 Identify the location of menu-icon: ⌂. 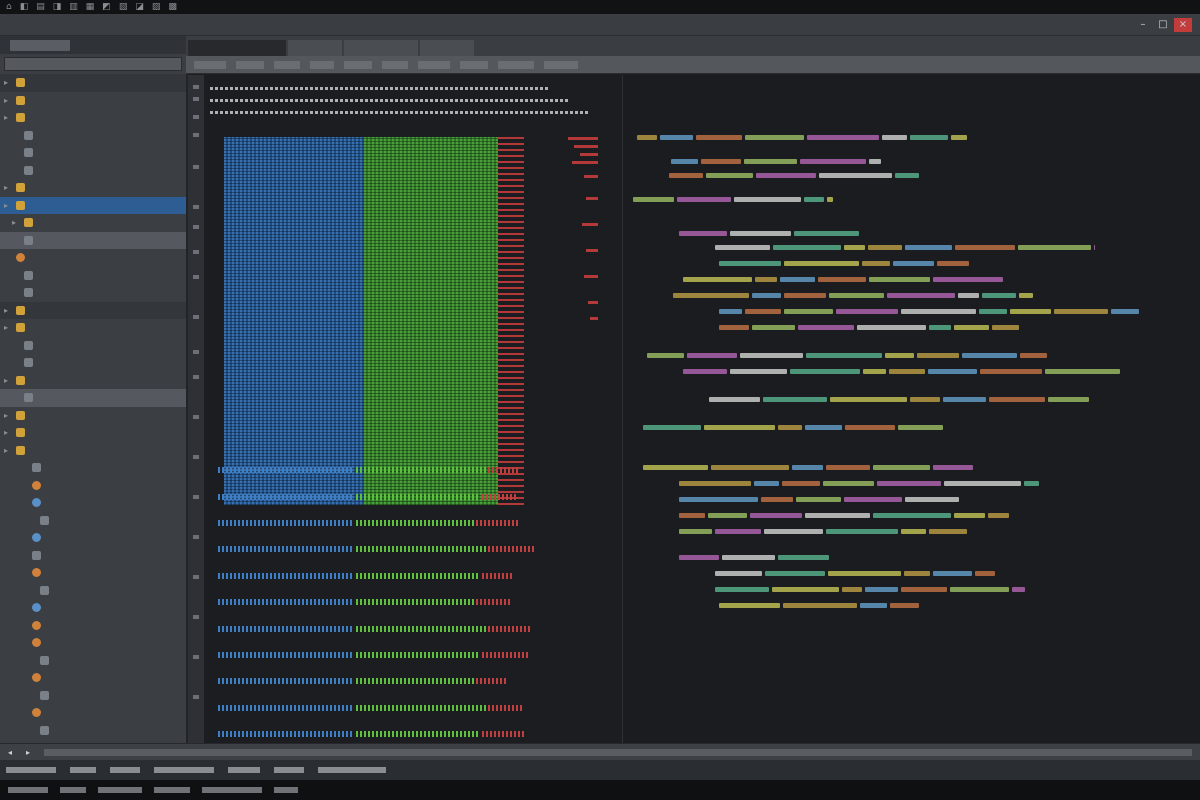
(9, 7).